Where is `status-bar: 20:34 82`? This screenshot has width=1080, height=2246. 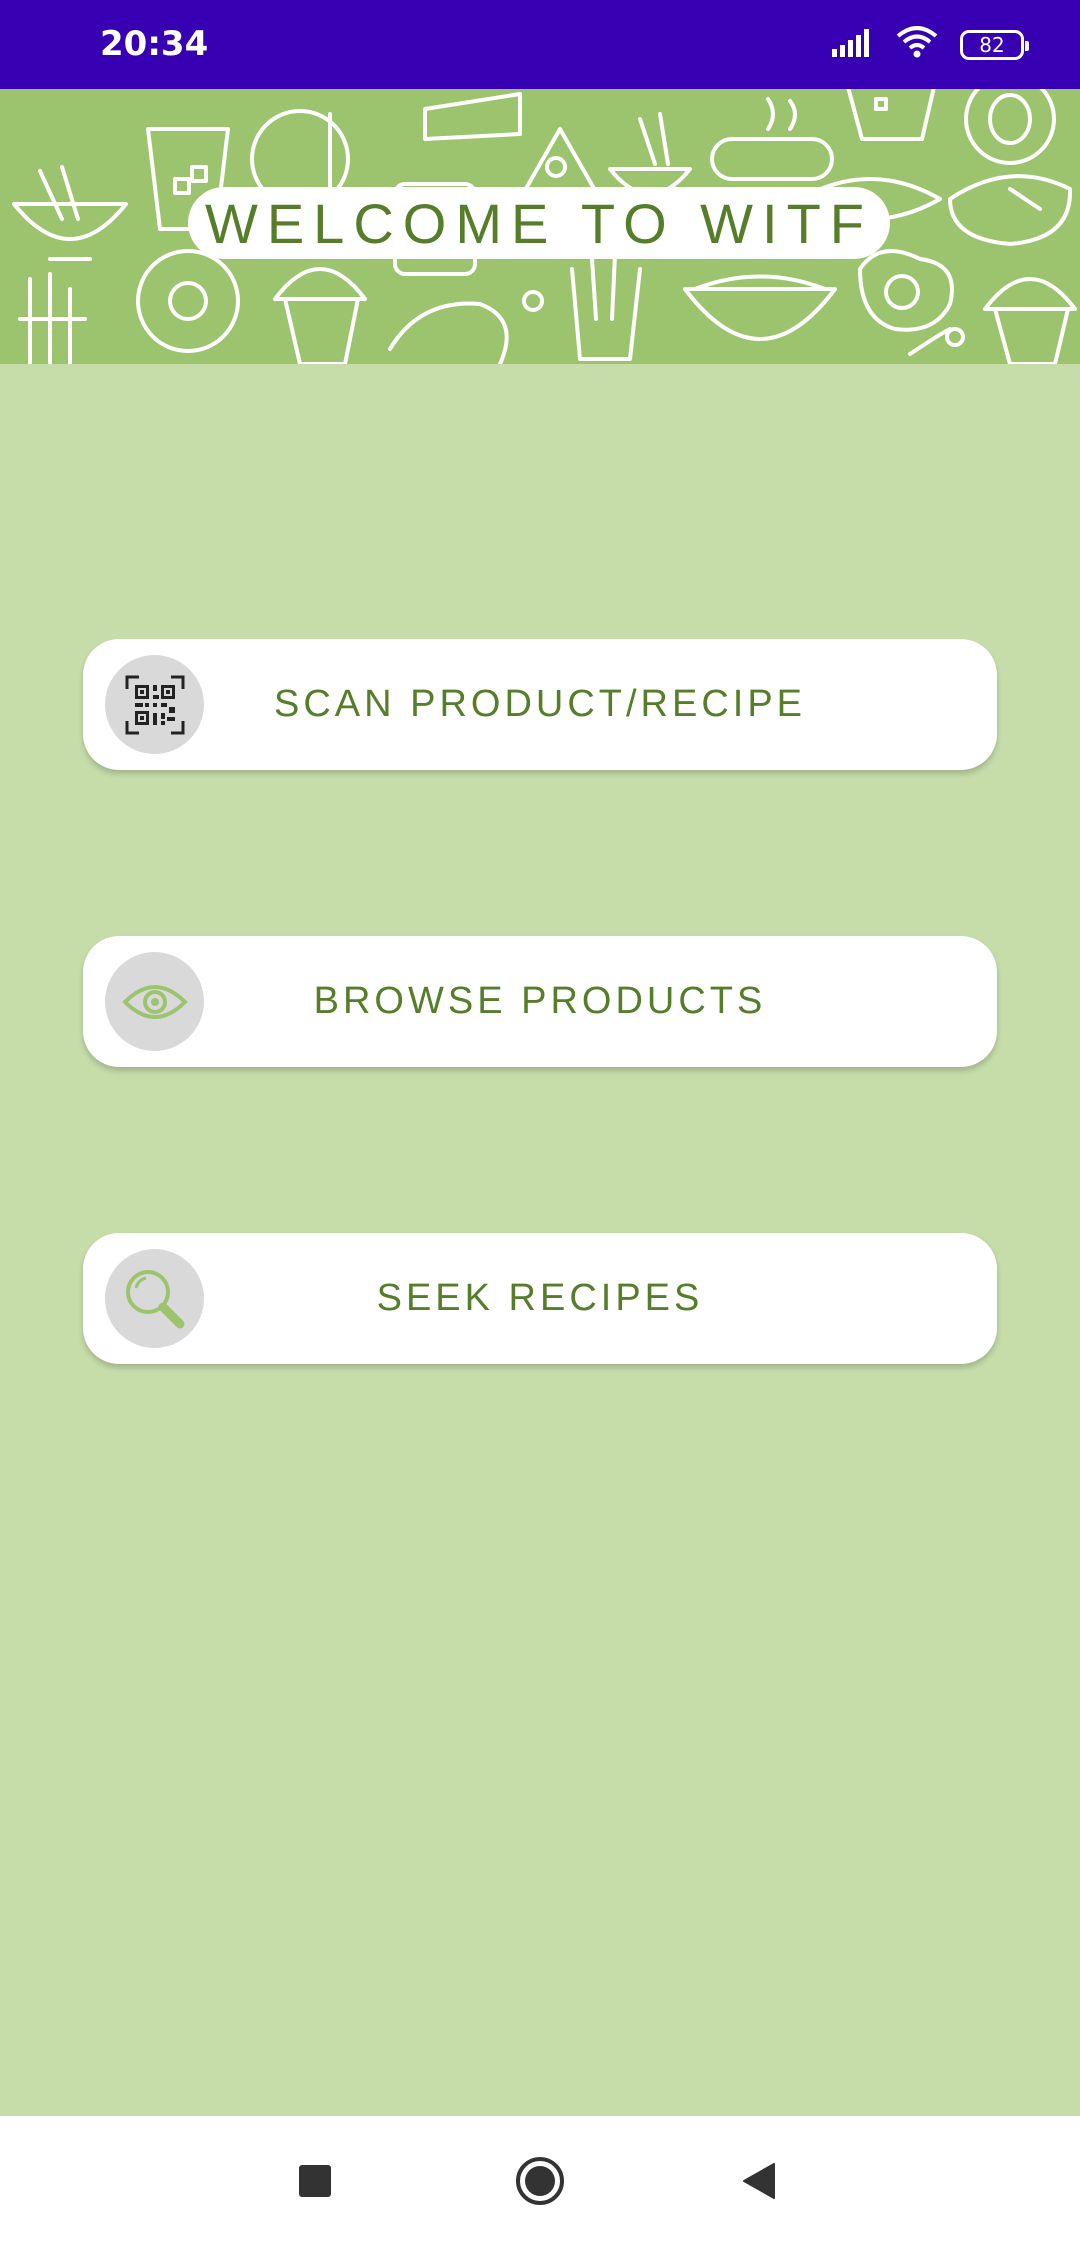
status-bar: 20:34 82 is located at coordinates (540, 44).